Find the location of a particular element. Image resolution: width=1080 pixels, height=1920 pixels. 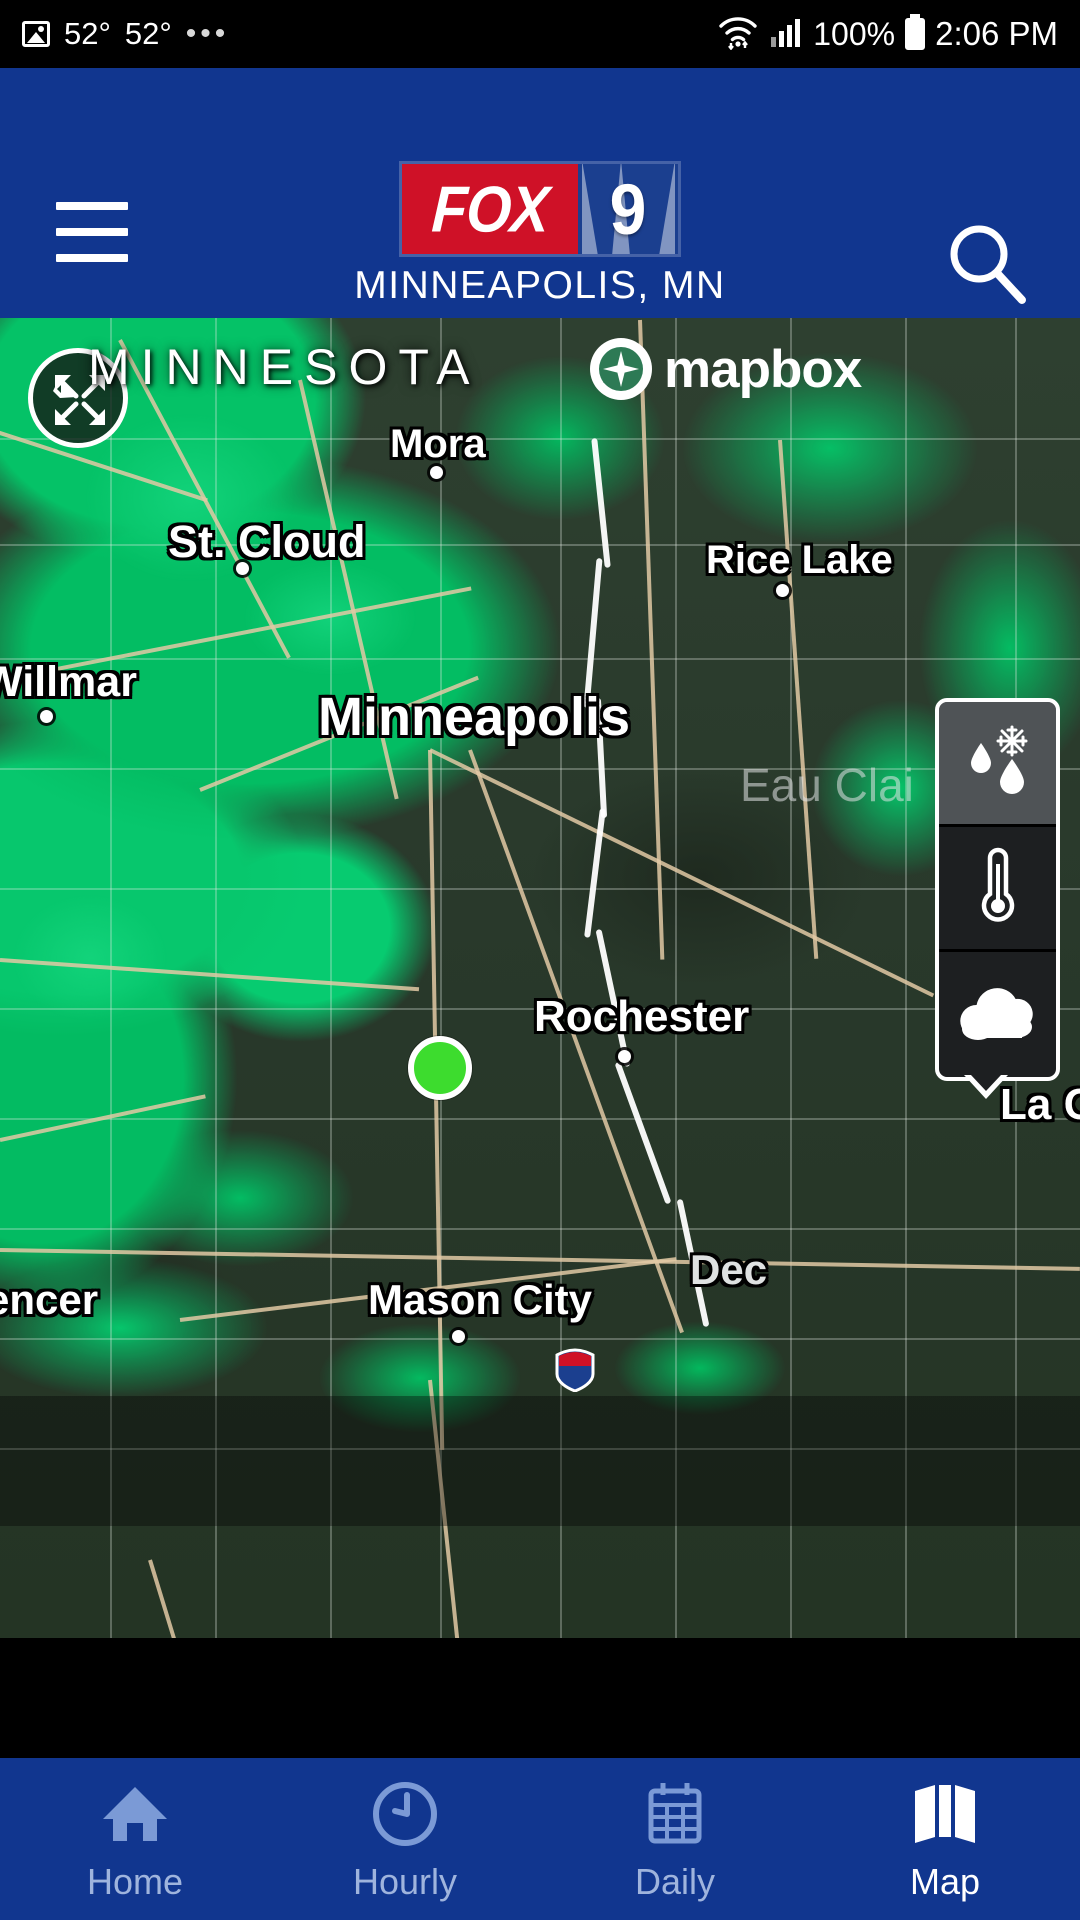

nav-label-daily: Daily is located at coordinates (674, 1881).